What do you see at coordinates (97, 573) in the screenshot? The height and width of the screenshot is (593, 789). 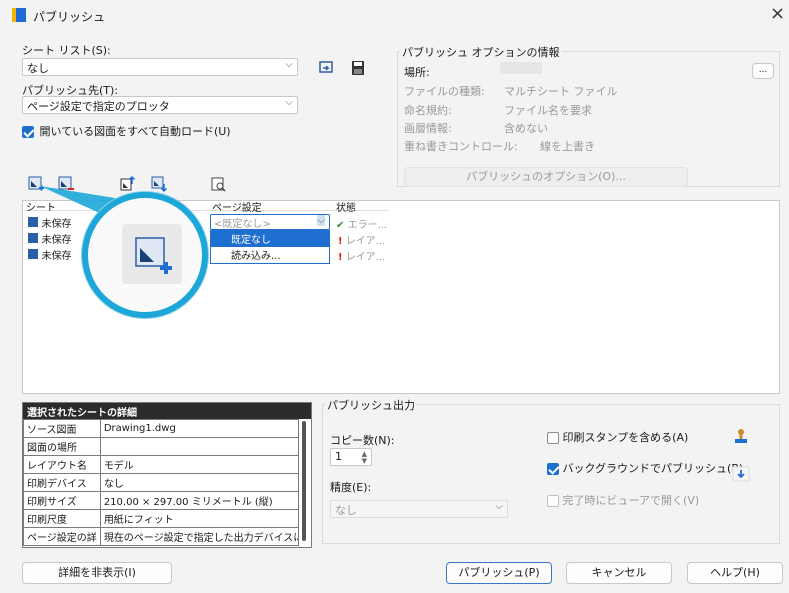 I see `hide-details-button: 詳細を非表示(I)` at bounding box center [97, 573].